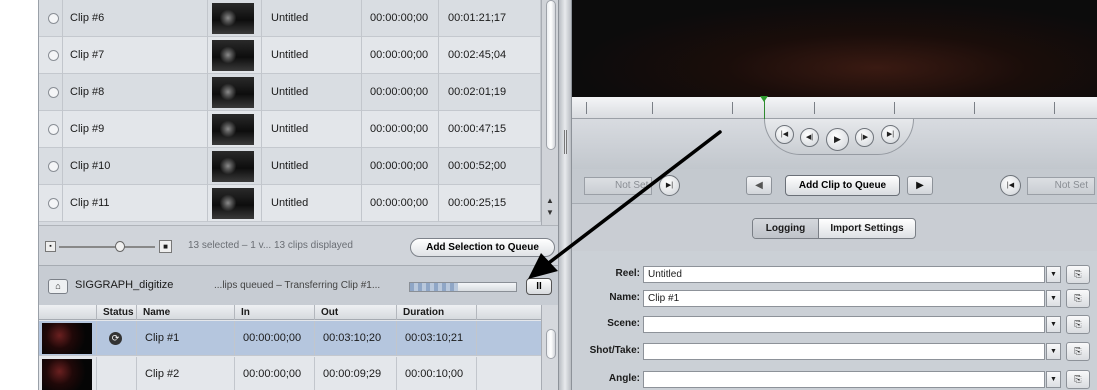  I want to click on clip-row: Clip #6 Untitled 00:00:00;00 00:01:21;17, so click(290, 18).